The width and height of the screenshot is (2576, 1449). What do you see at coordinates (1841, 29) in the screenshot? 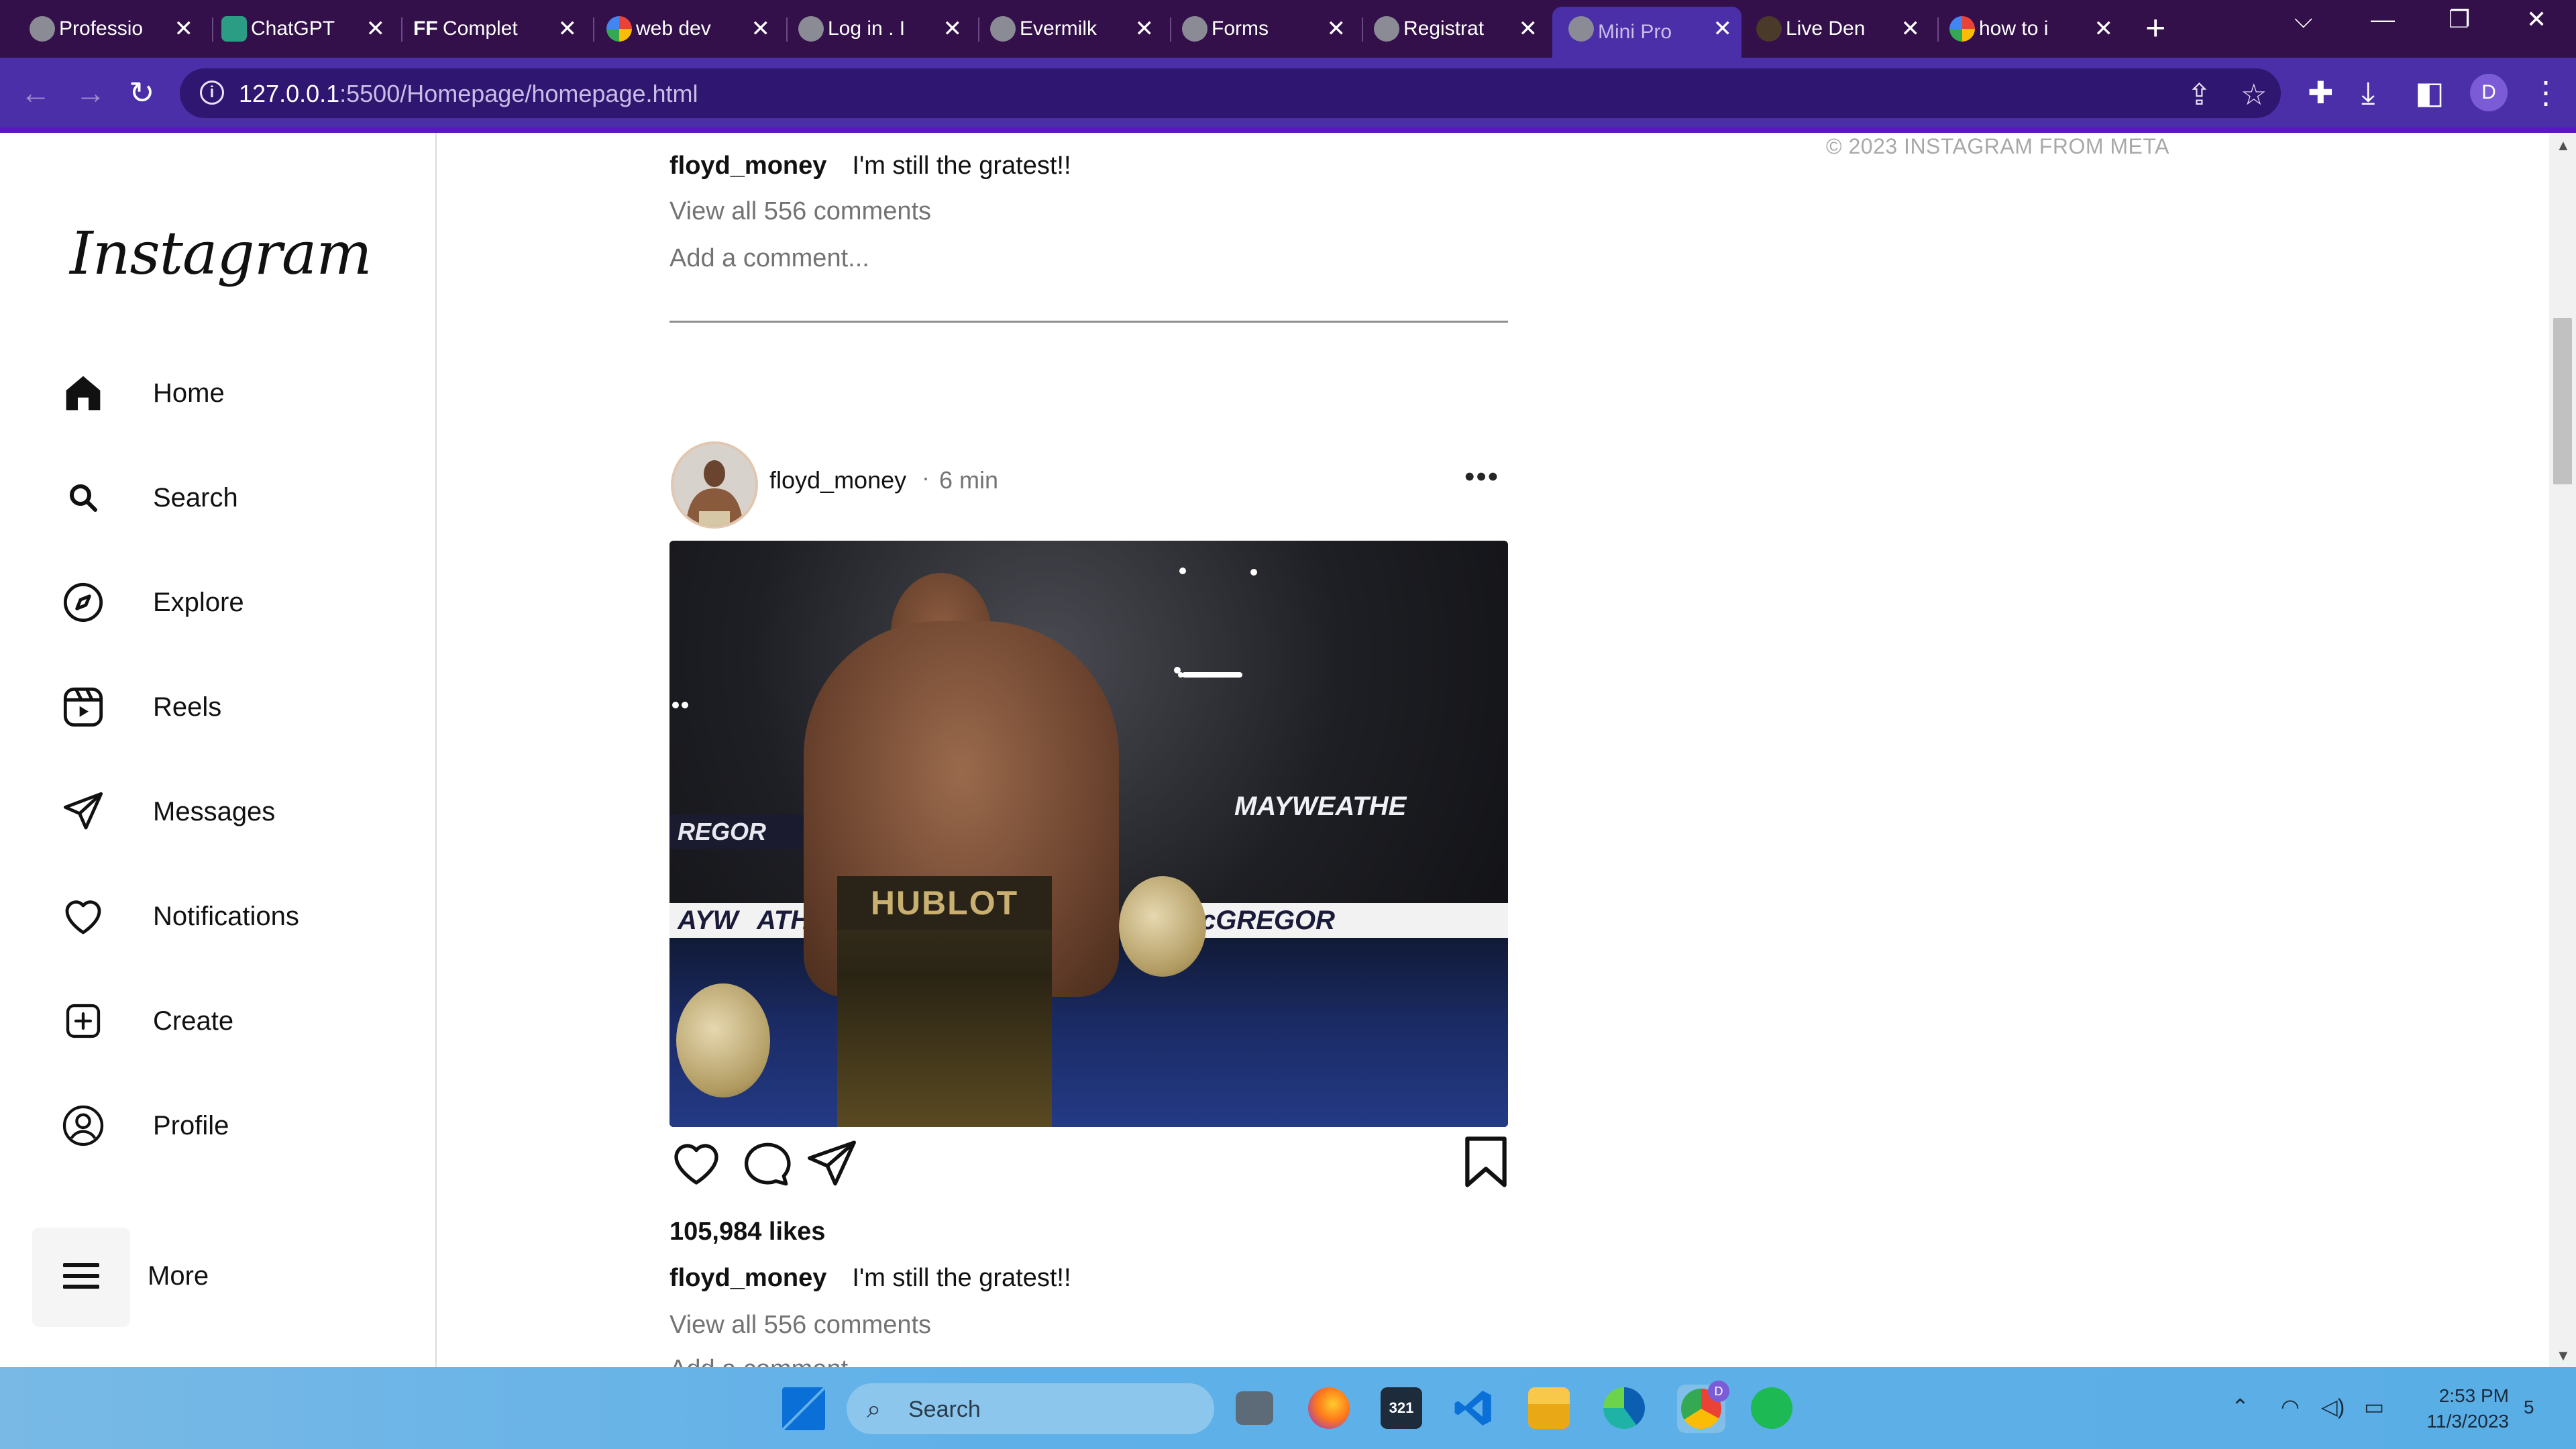
I see `browser-tab: Live Den ✕` at bounding box center [1841, 29].